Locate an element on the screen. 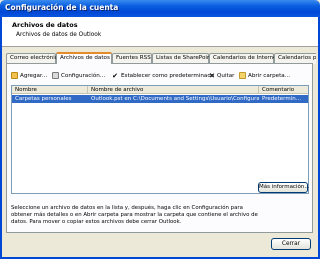  folder-icon is located at coordinates (242, 75).